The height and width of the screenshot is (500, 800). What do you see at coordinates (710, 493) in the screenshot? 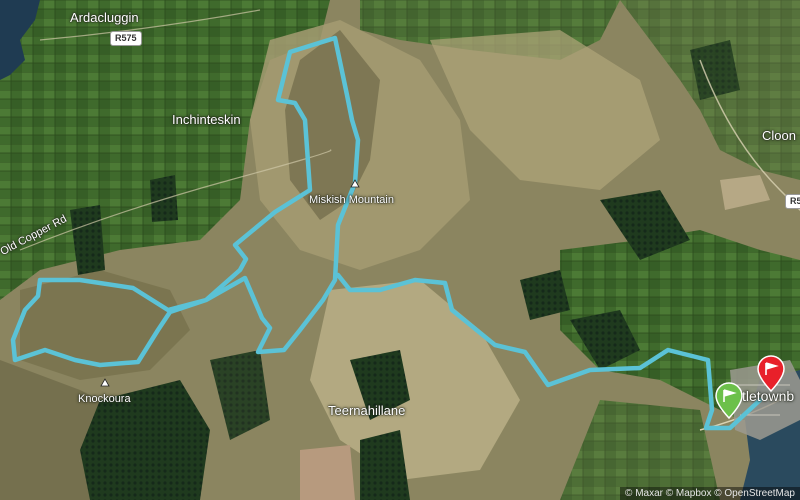
I see `map-attribution: © Maxar © Mapbox © OpenStreetMap` at bounding box center [710, 493].